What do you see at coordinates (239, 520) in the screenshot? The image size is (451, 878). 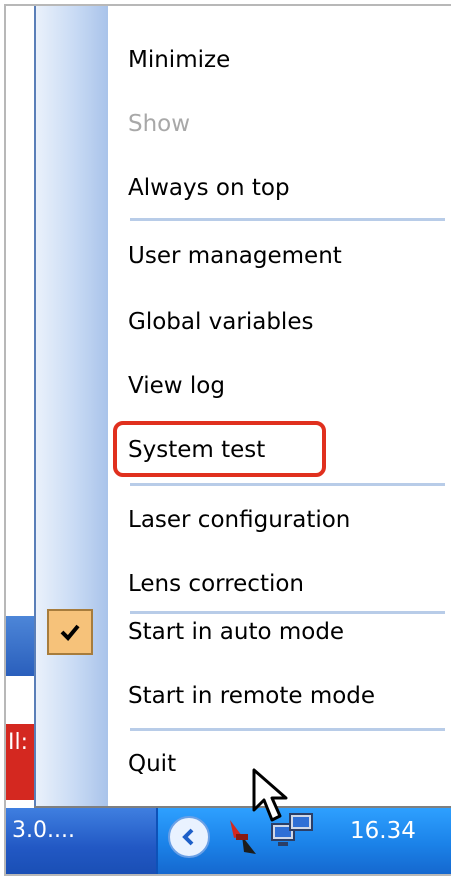 I see `menu-item-label: Laser configuration` at bounding box center [239, 520].